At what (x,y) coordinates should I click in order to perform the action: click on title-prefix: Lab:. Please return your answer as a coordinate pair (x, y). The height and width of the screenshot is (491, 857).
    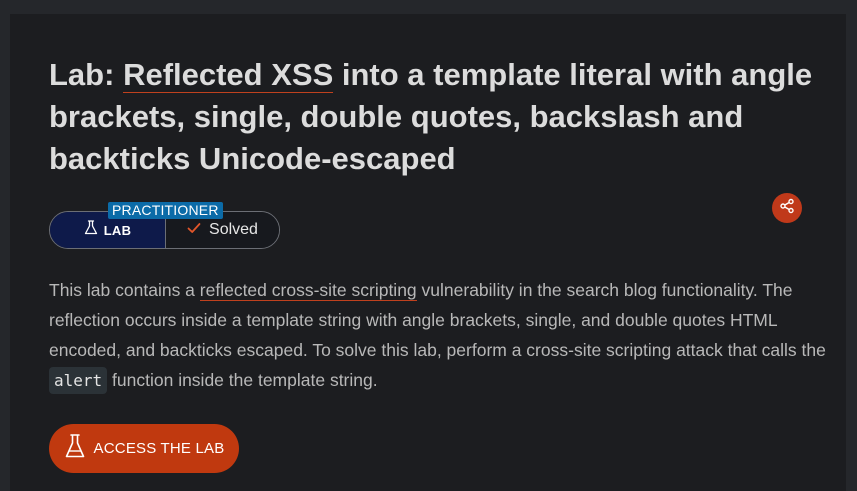
    Looking at the image, I should click on (86, 74).